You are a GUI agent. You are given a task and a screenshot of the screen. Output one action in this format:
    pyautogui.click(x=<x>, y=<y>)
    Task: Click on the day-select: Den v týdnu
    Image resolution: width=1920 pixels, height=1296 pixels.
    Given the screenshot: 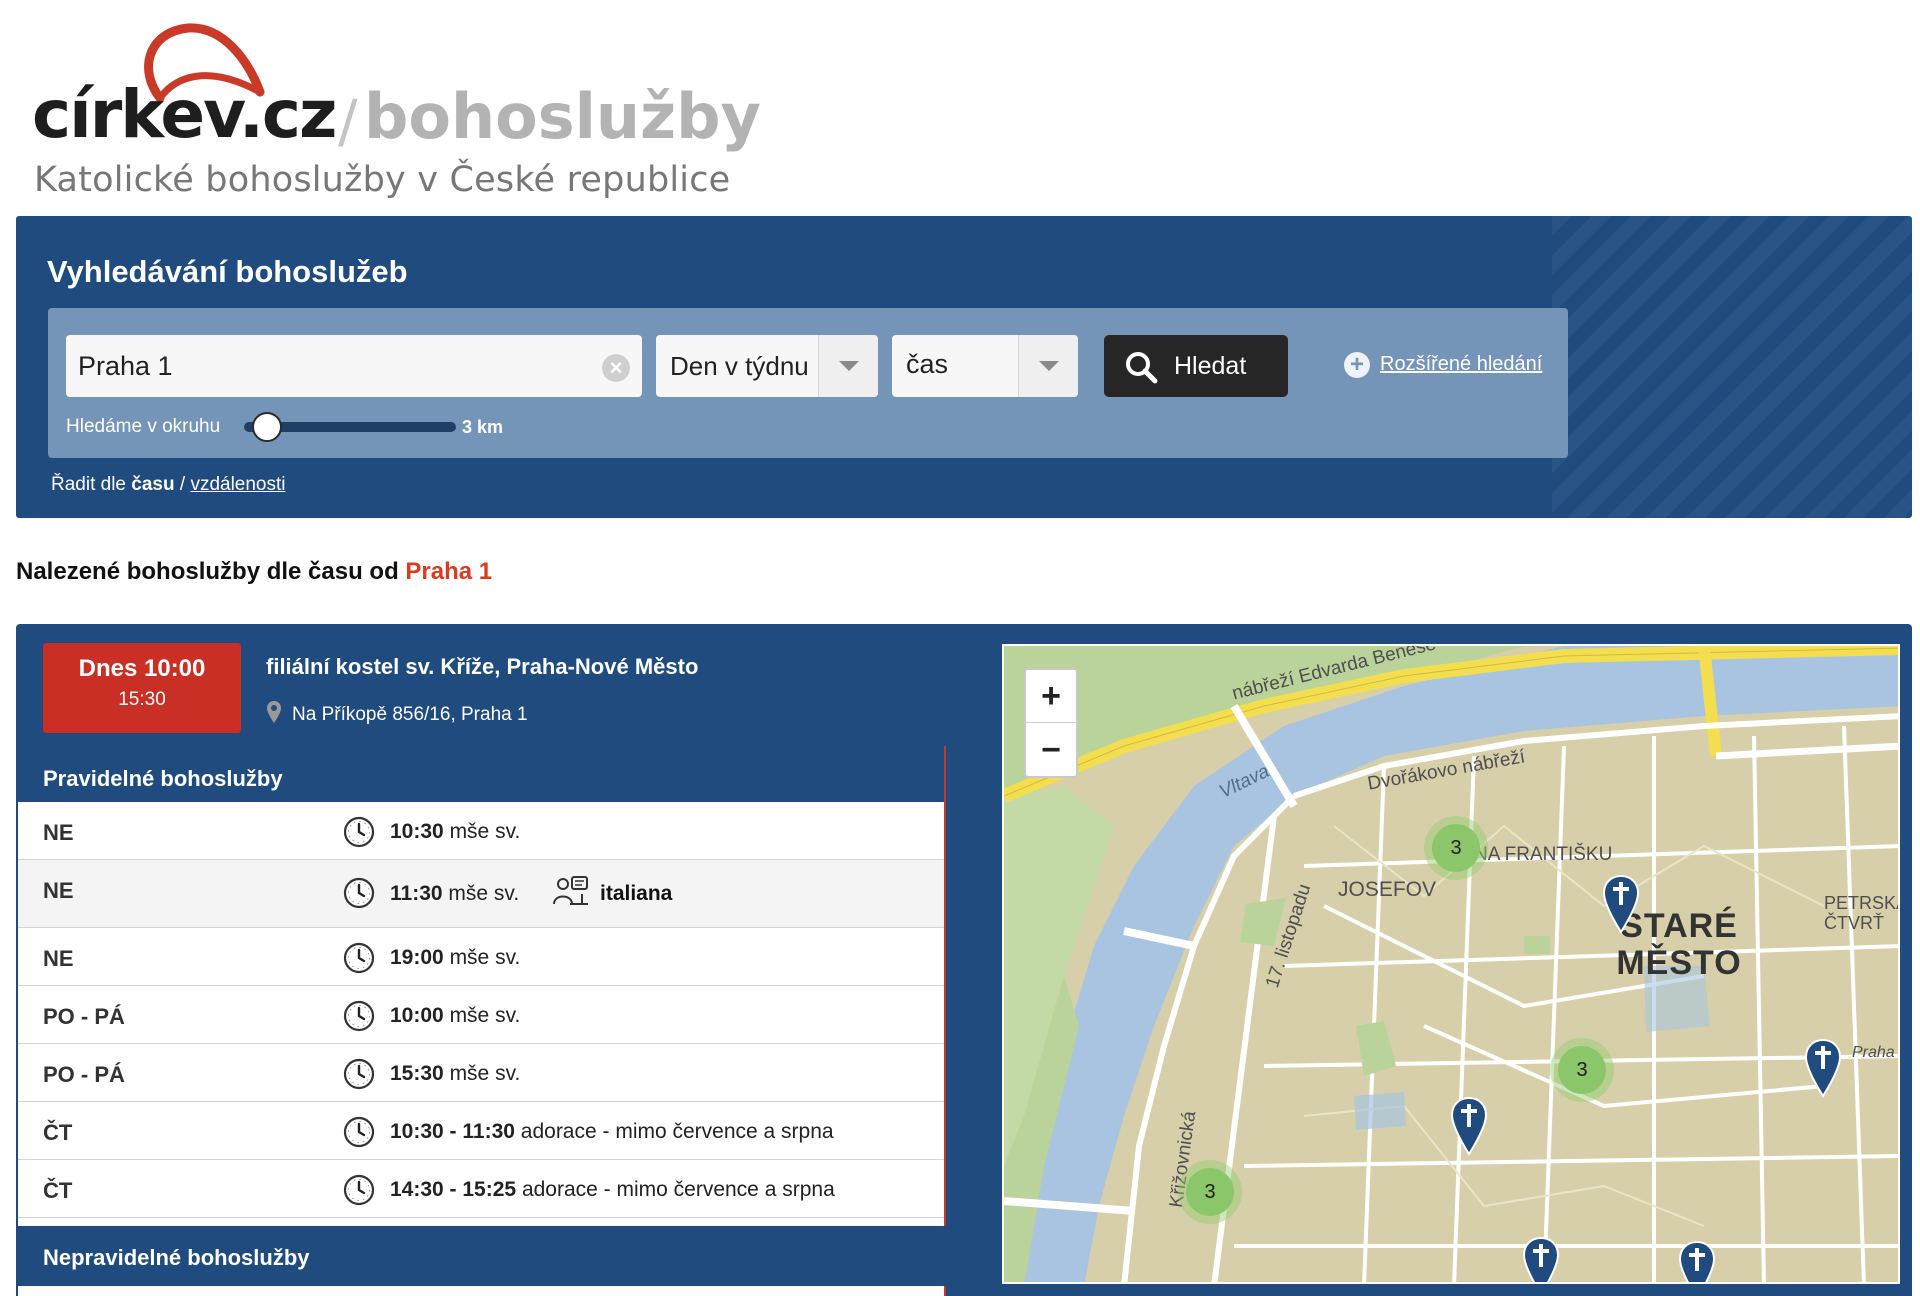 What is the action you would take?
    pyautogui.click(x=767, y=366)
    